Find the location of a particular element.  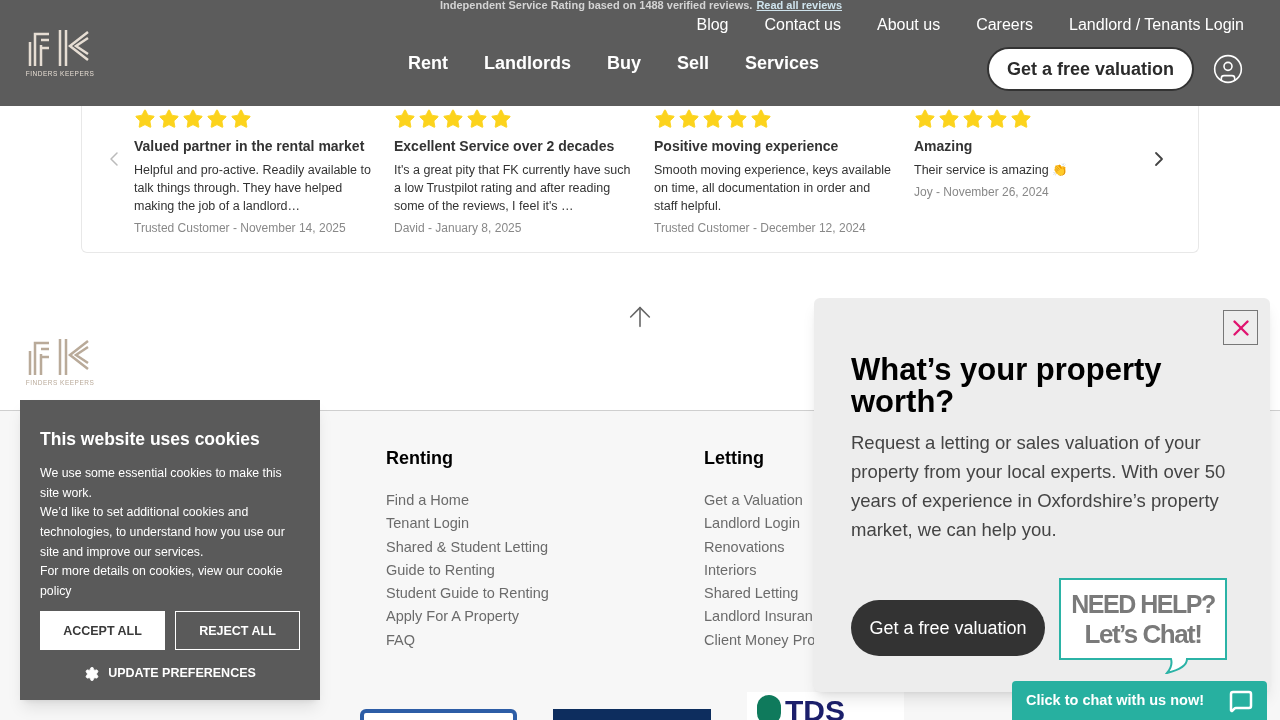

footer-link: Client Money Pro is located at coordinates (760, 641).